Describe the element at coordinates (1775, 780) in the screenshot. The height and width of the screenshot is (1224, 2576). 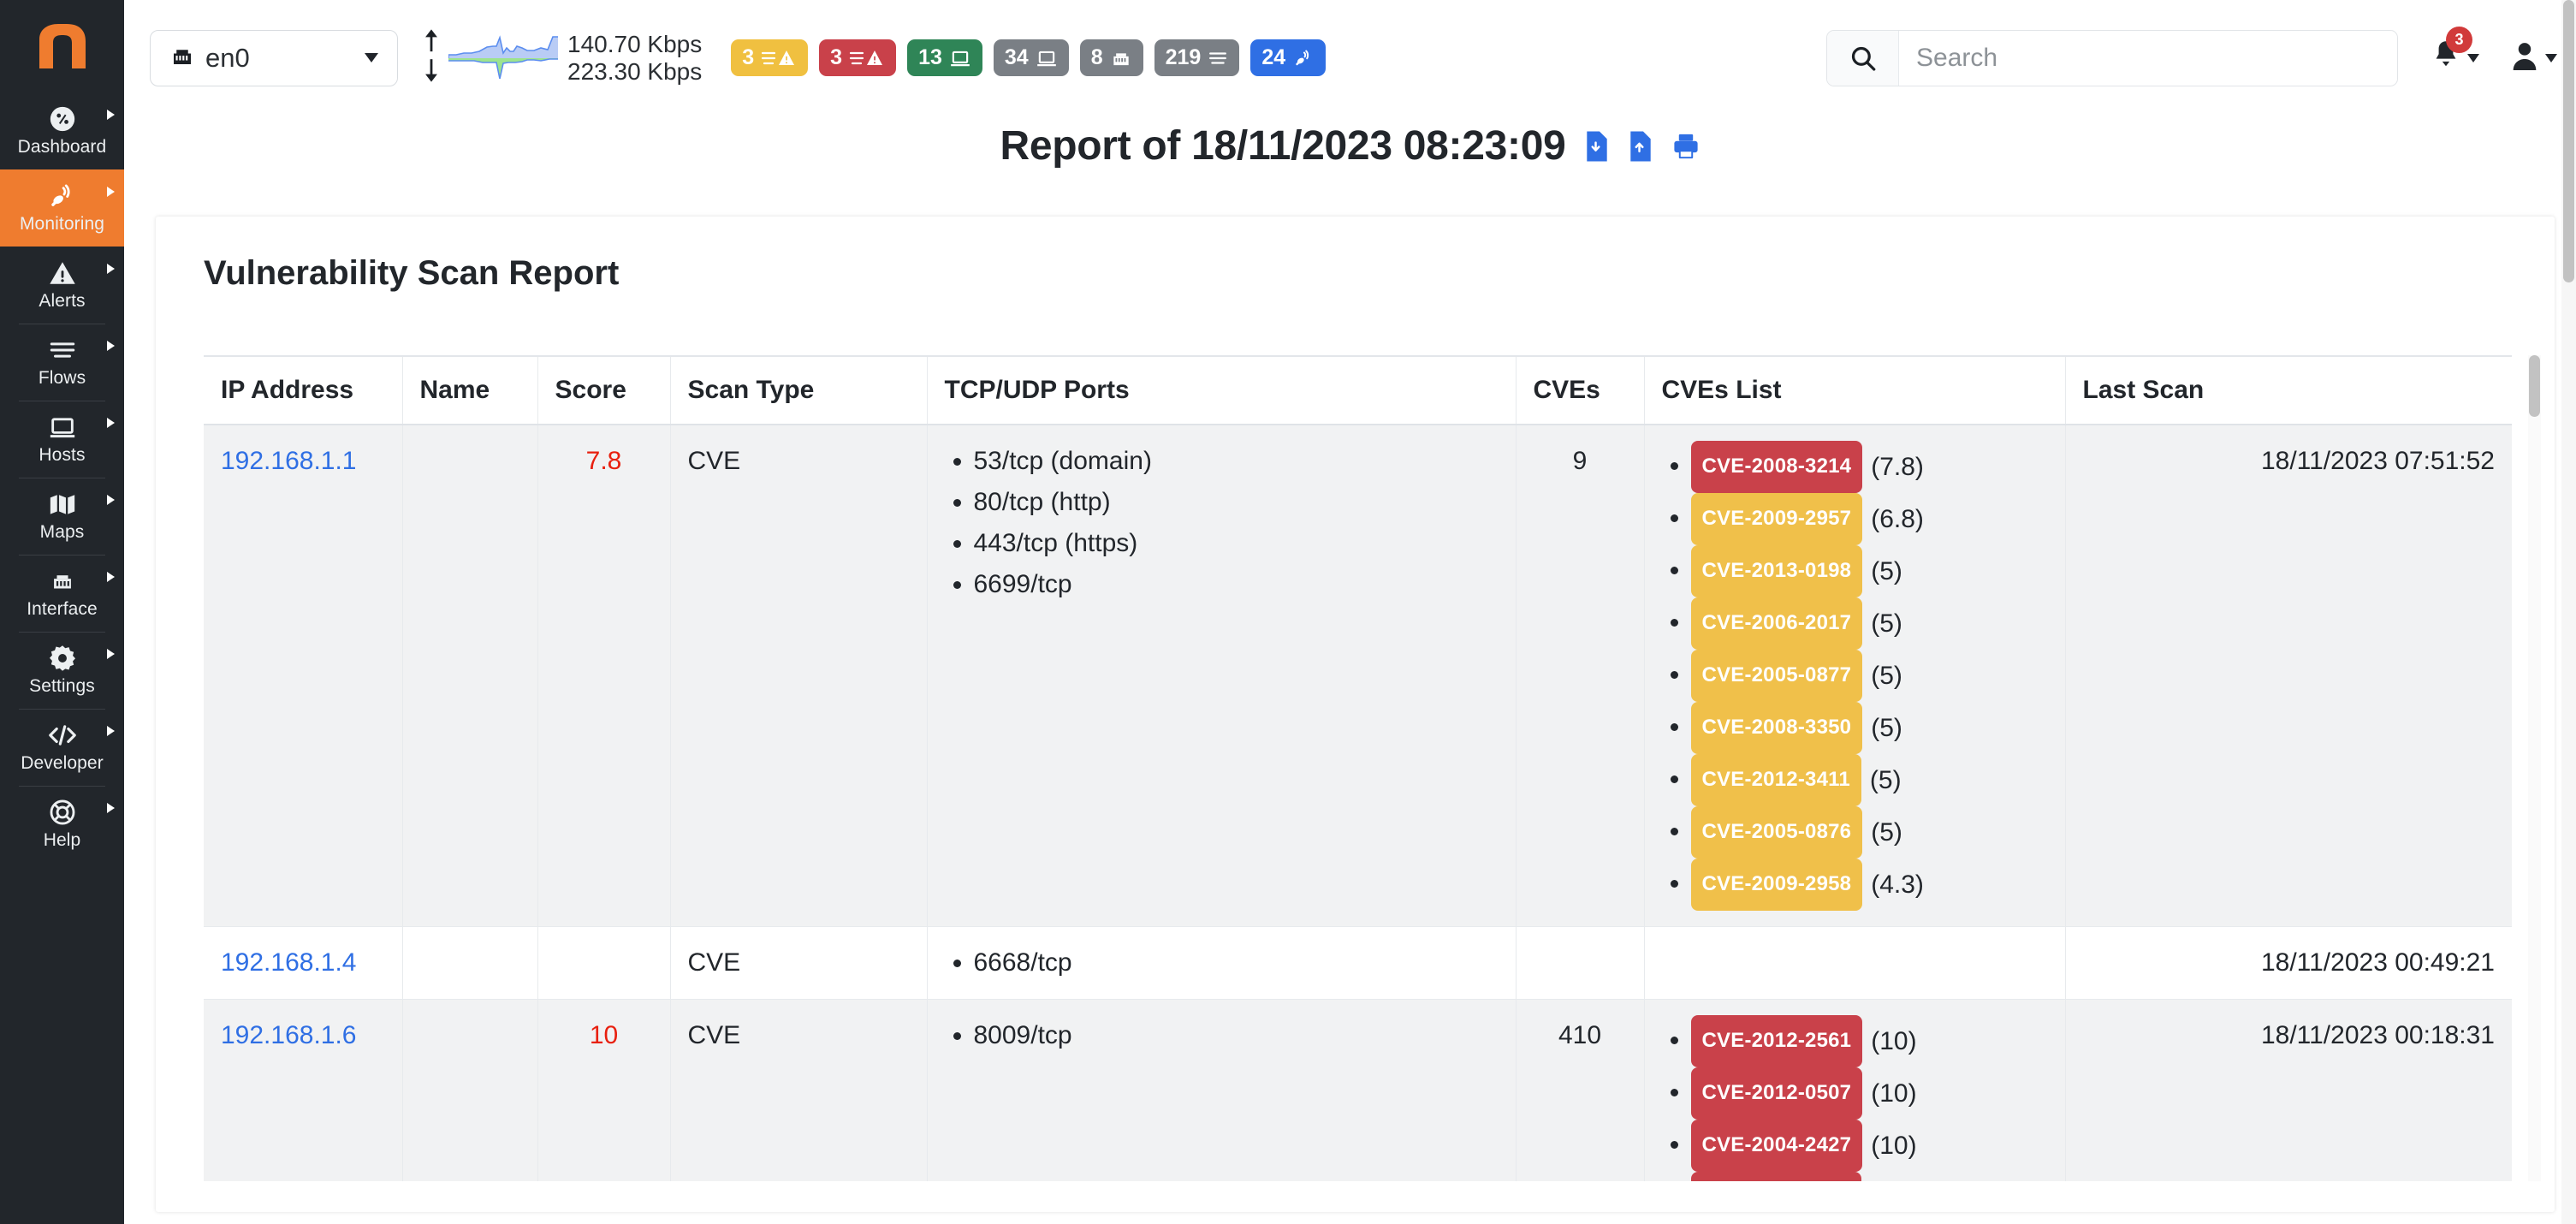
I see `cve-badge: CVE-2012-3411` at that location.